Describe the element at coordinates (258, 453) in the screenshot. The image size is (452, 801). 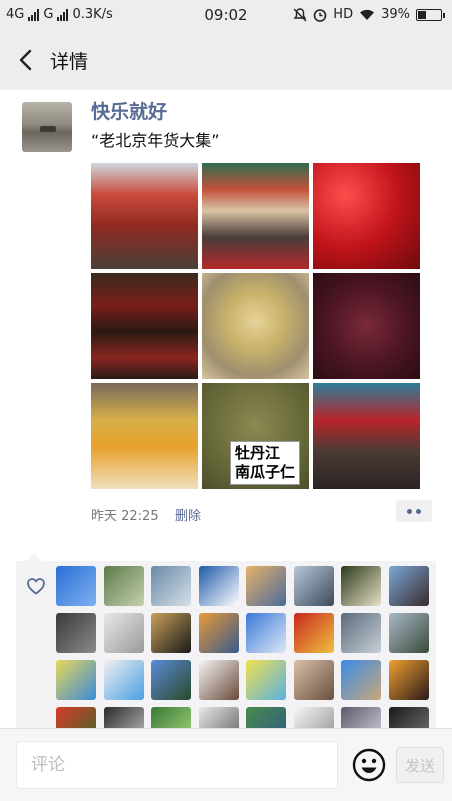
I see `sign-line: 牡丹江` at that location.